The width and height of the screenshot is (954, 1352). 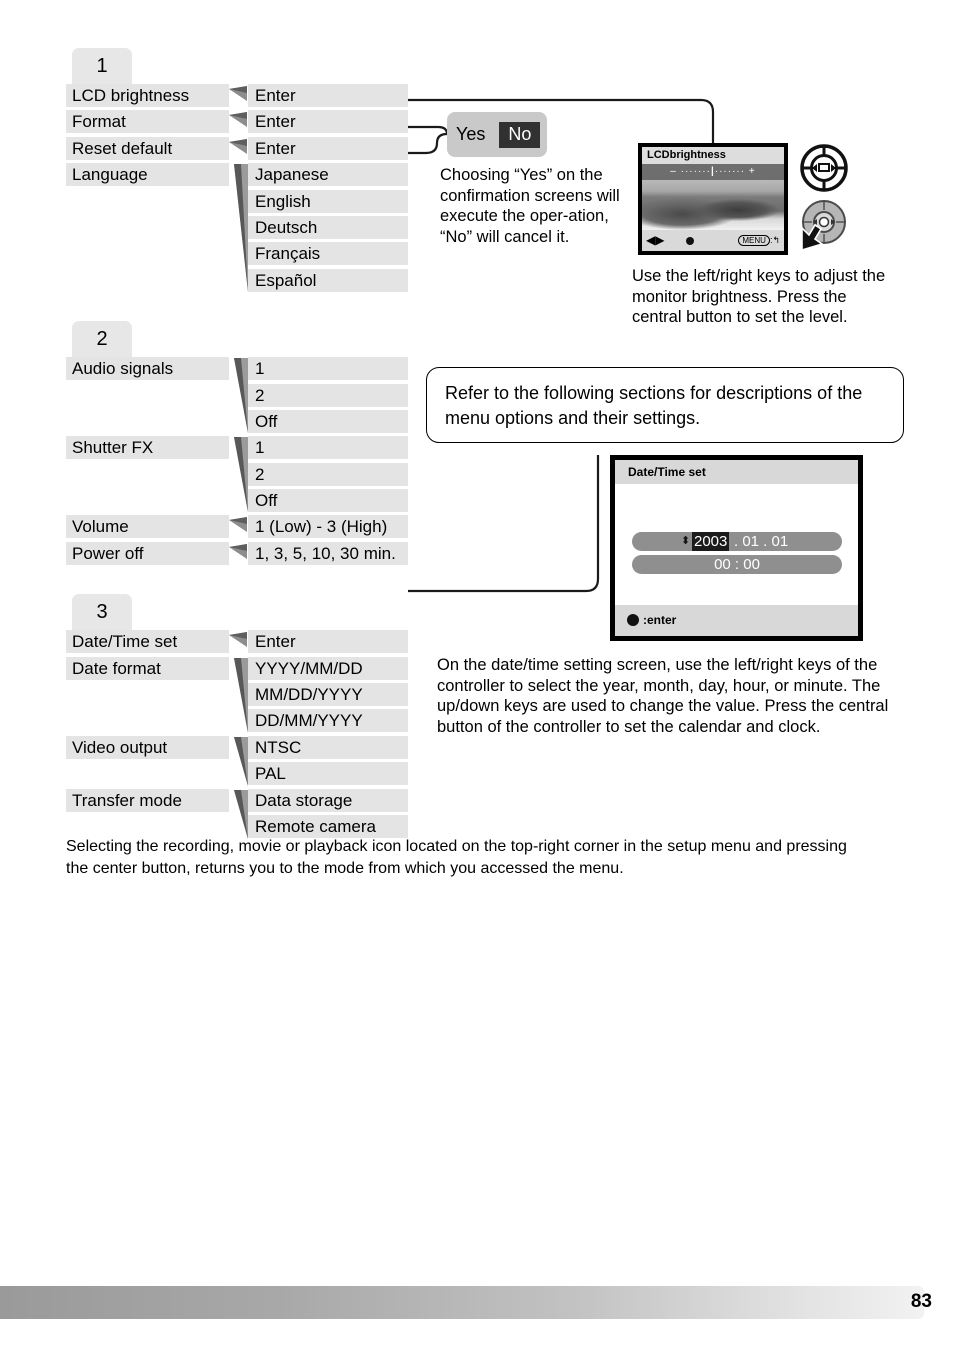 I want to click on confirmation-chip: Yes No, so click(x=497, y=134).